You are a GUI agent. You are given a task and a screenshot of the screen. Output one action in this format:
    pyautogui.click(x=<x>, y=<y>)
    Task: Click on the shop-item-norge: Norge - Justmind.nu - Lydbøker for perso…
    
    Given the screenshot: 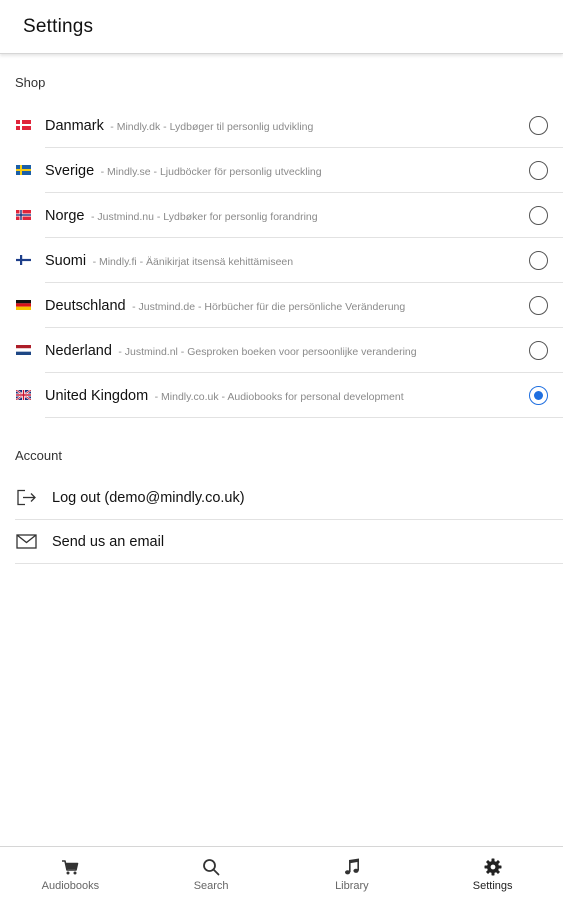 What is the action you would take?
    pyautogui.click(x=281, y=215)
    